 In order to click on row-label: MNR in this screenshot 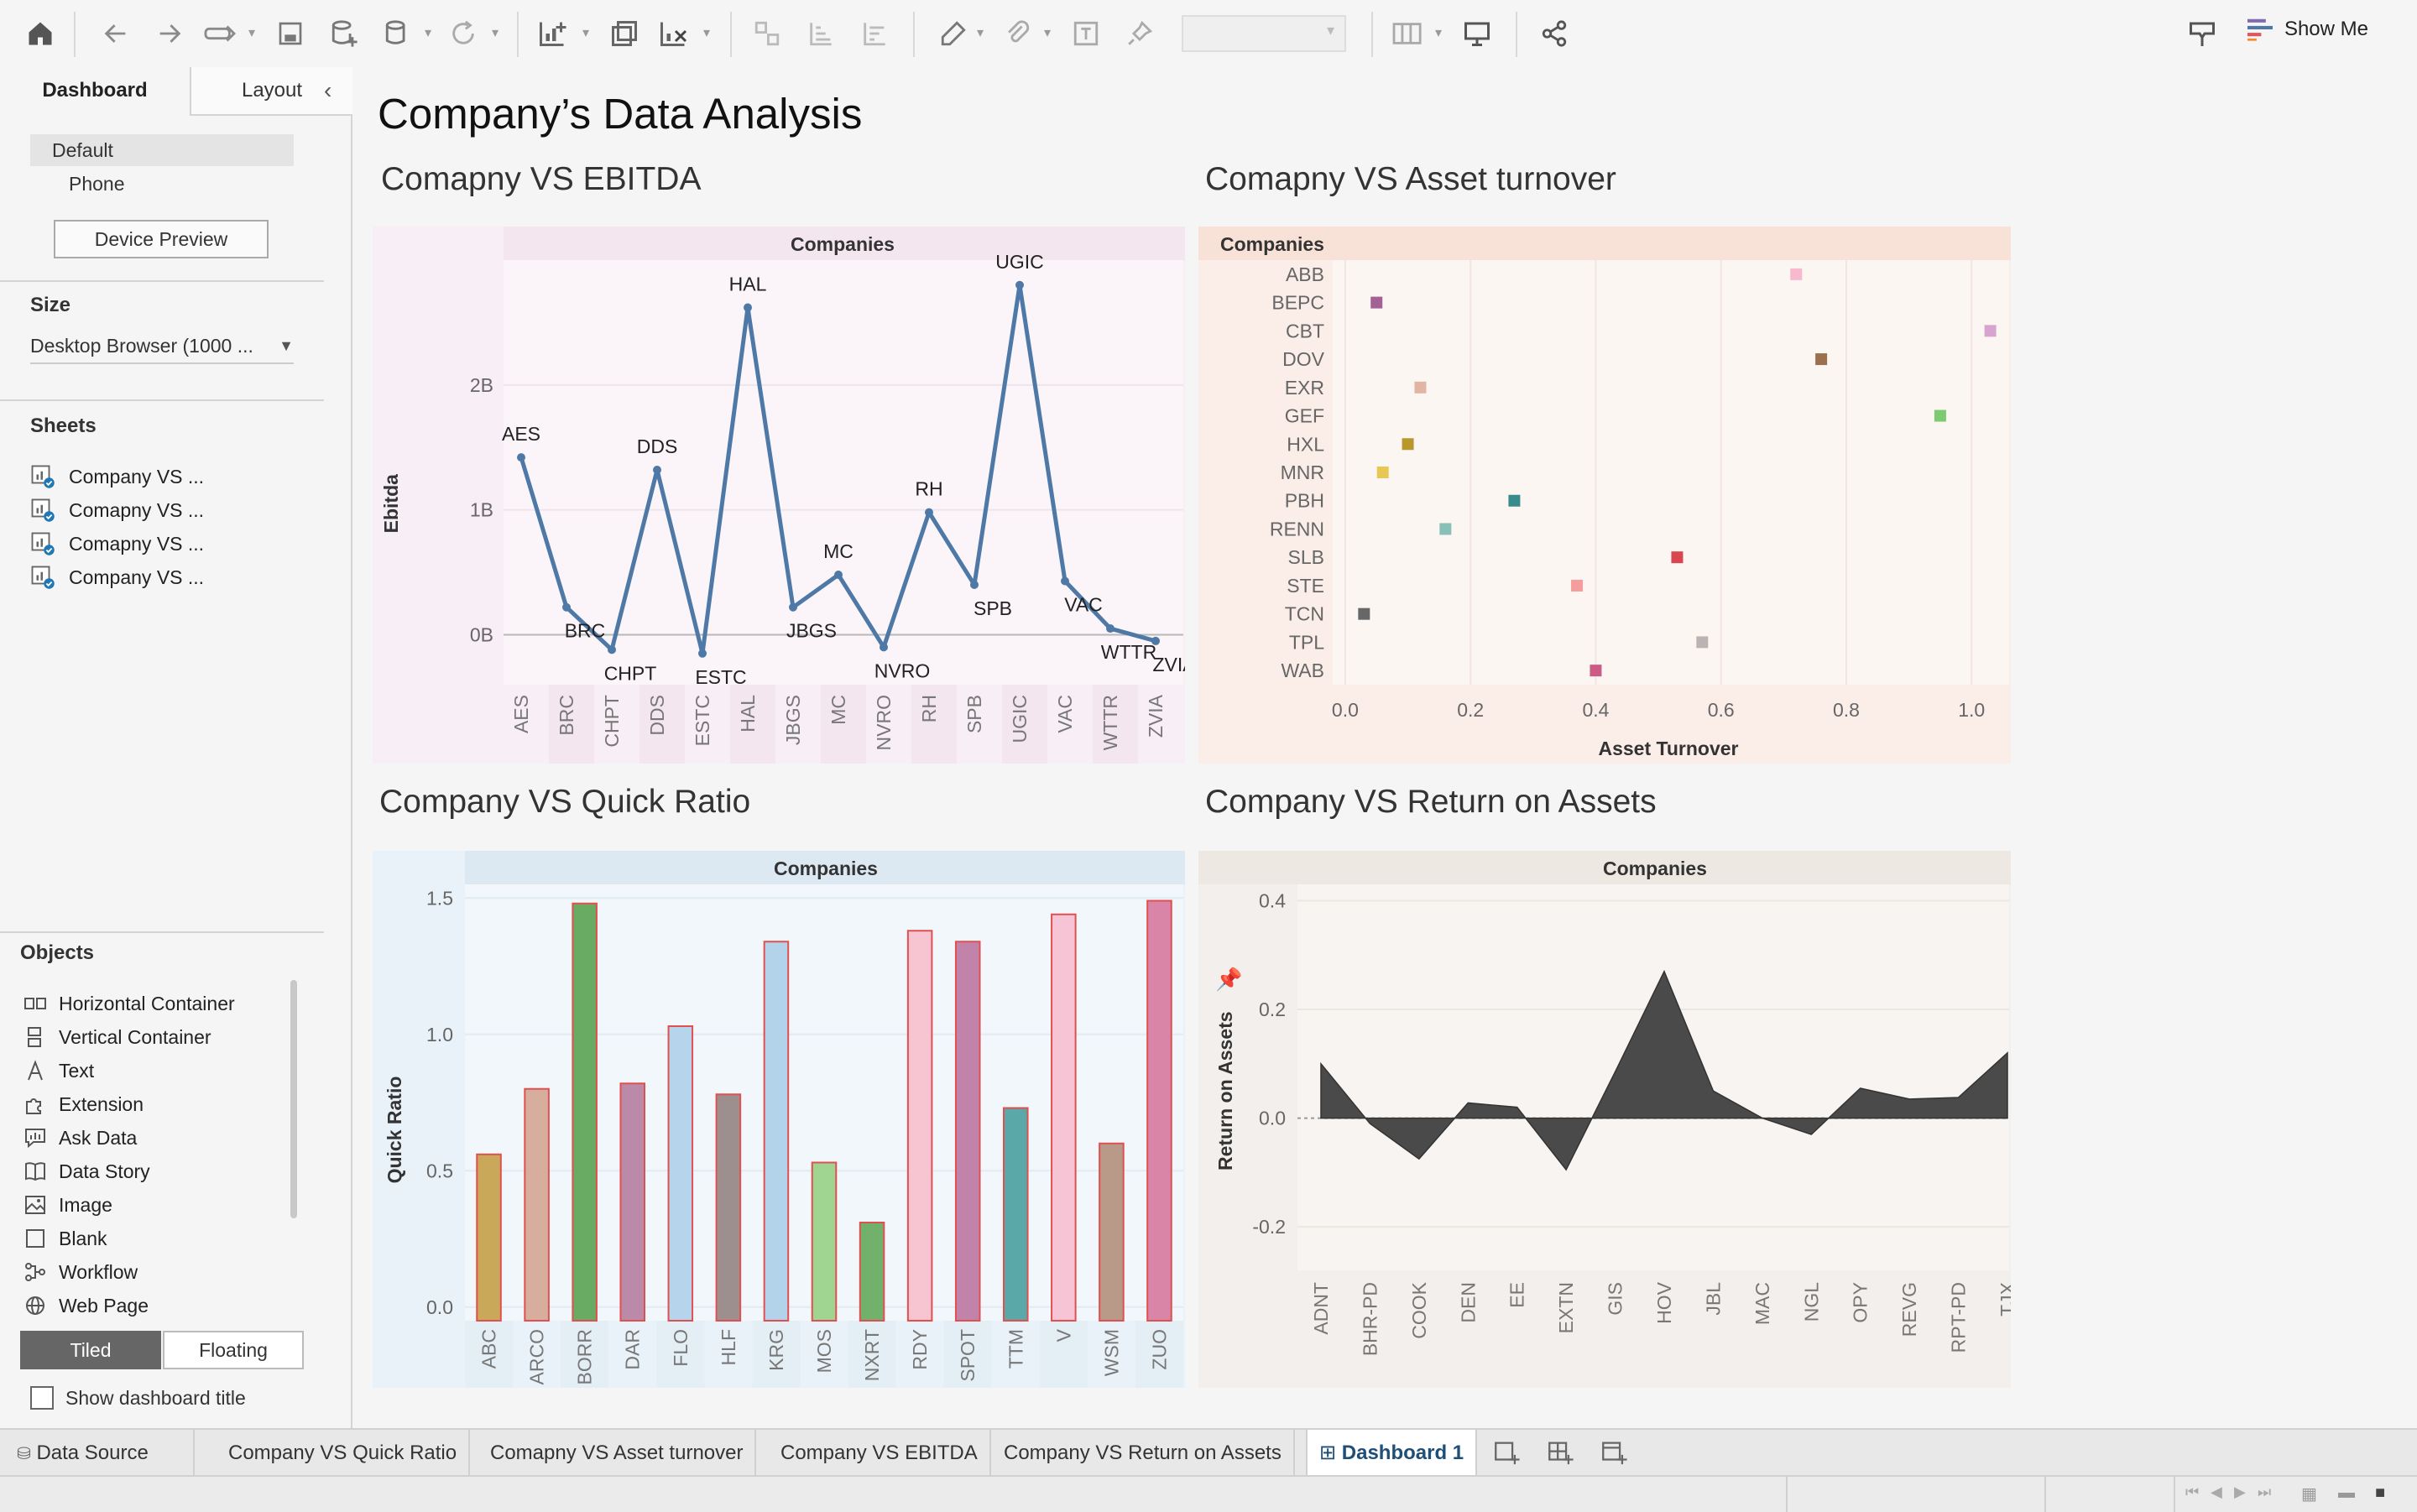, I will do `click(1302, 472)`.